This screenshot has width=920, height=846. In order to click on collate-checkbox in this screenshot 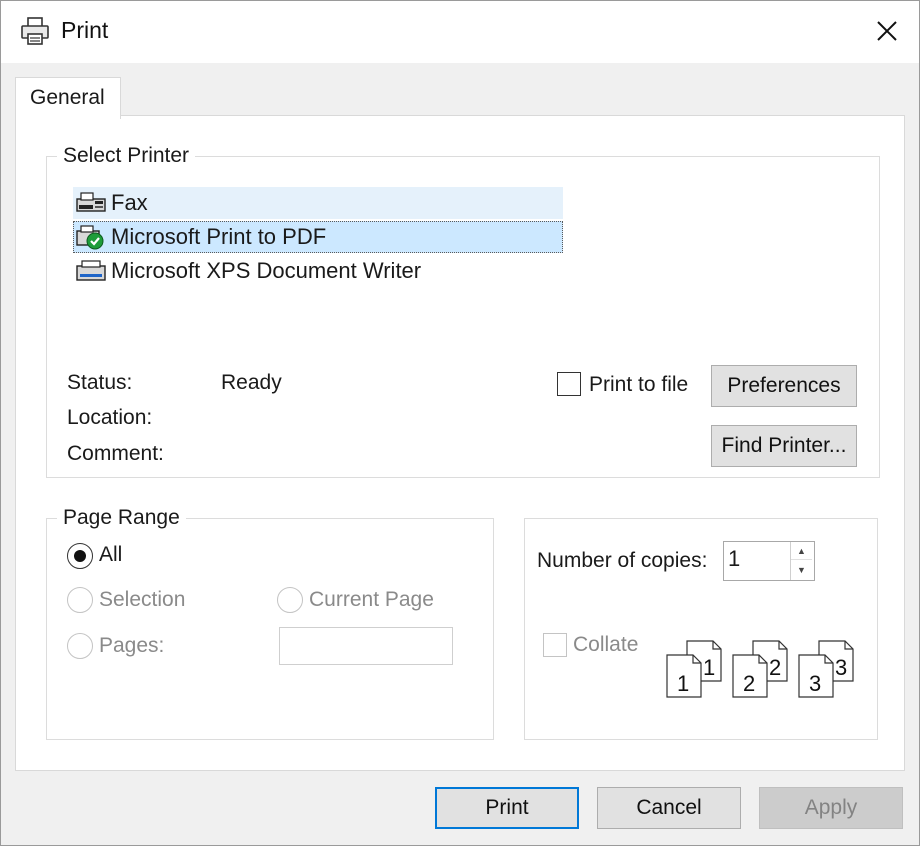, I will do `click(555, 645)`.